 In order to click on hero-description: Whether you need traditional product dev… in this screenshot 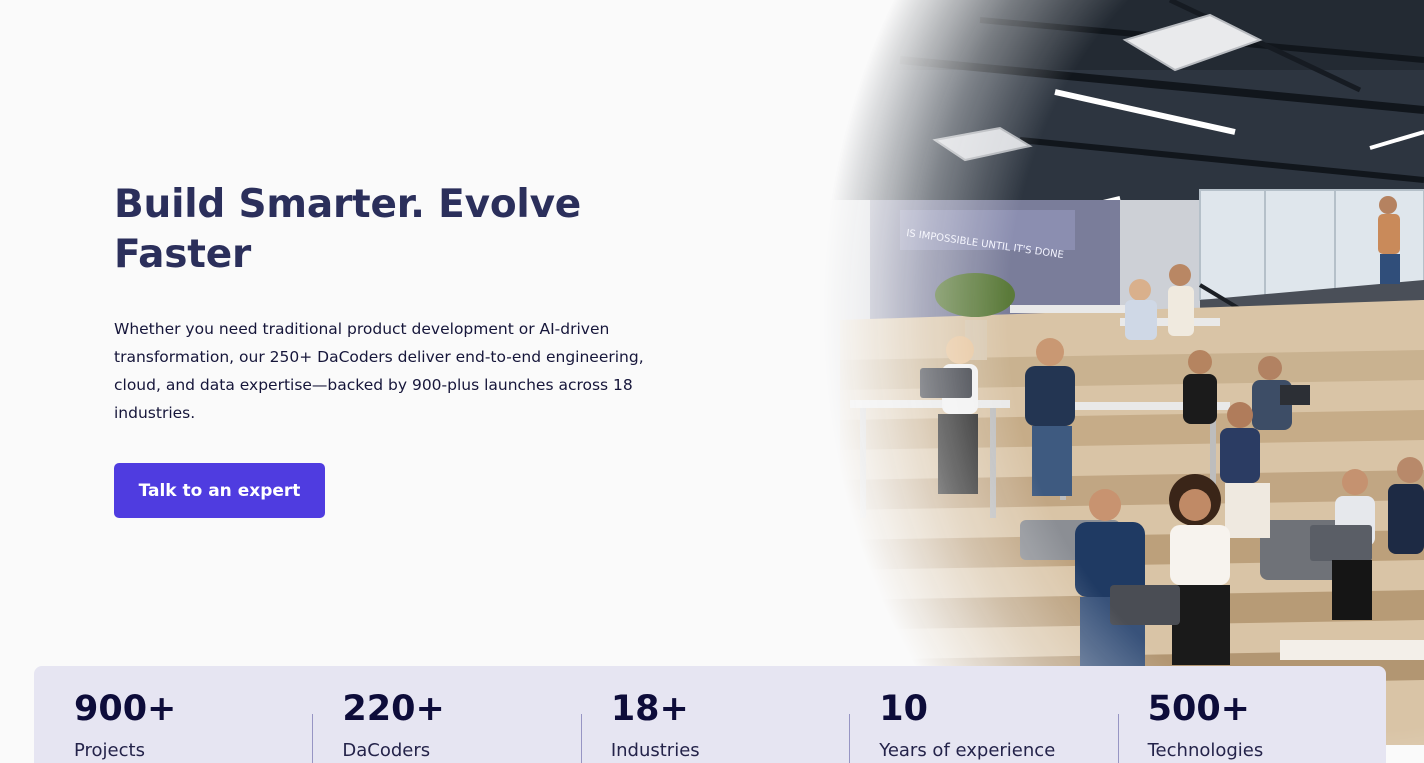, I will do `click(379, 371)`.